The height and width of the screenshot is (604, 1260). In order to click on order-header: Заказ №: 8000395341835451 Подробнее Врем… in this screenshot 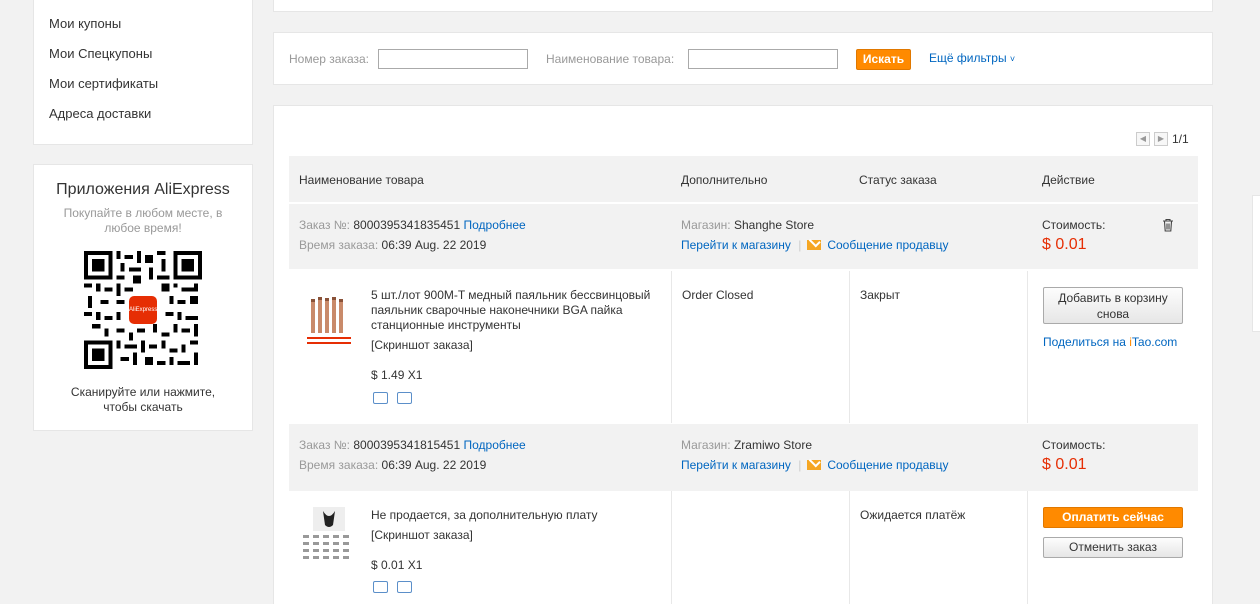, I will do `click(743, 236)`.